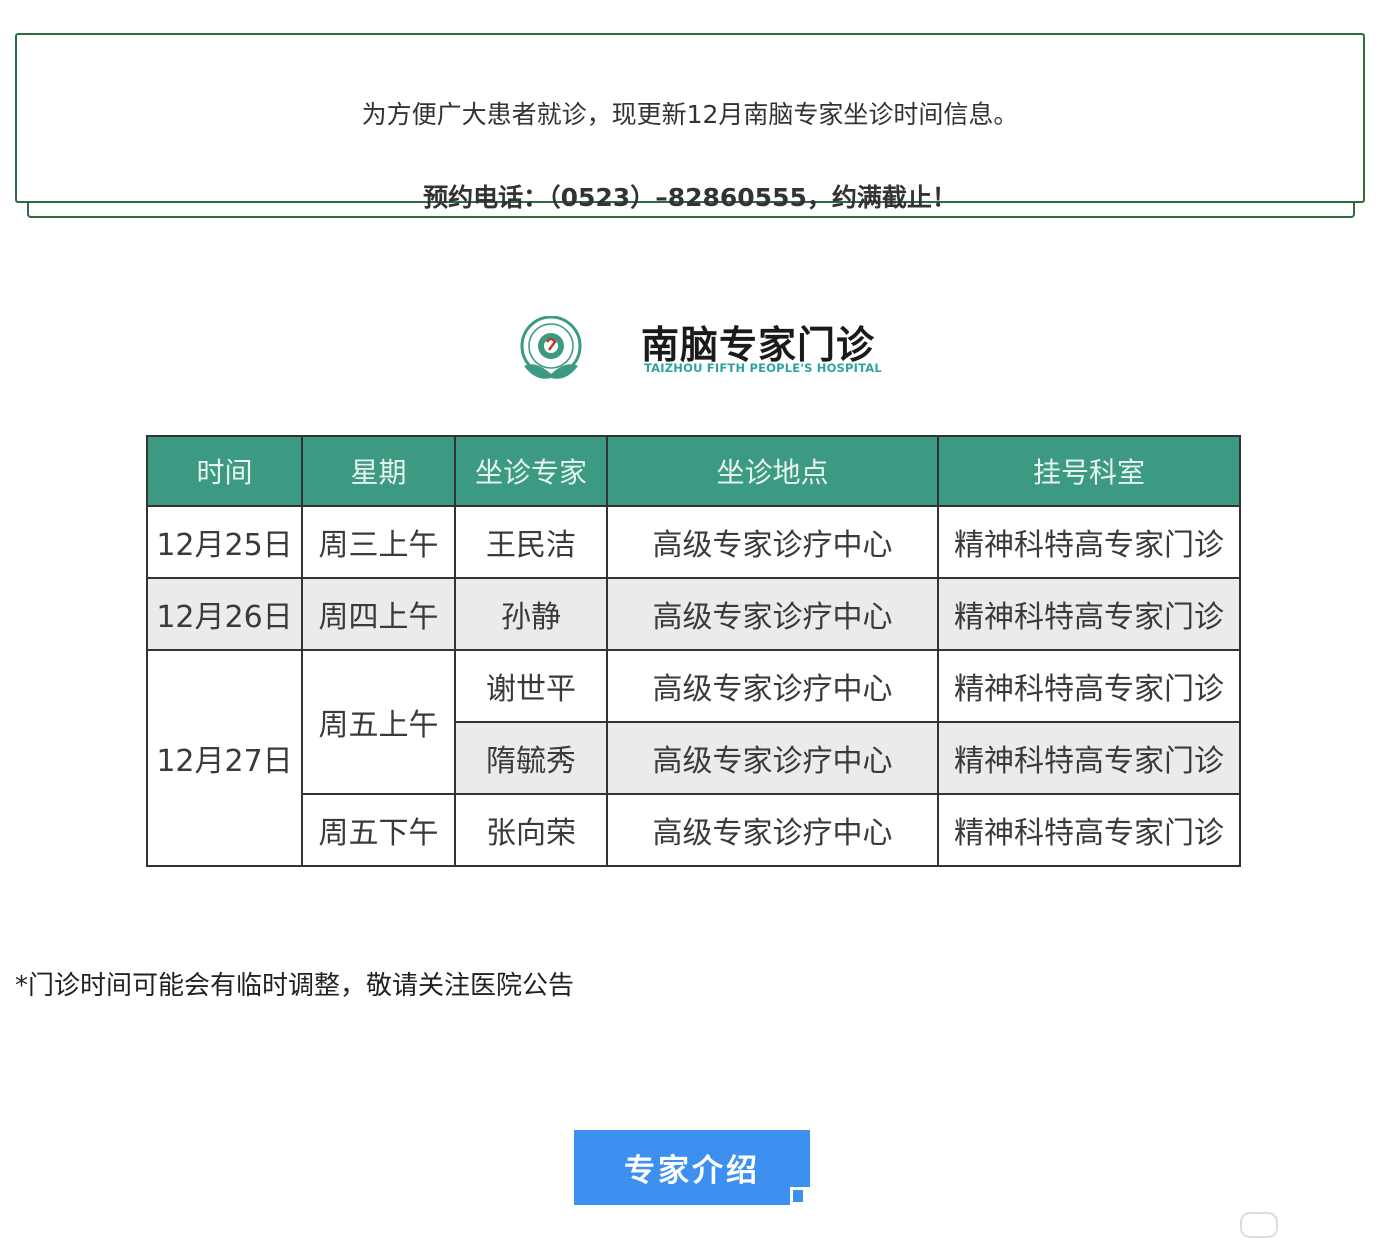  I want to click on cell-date: 12月27日, so click(224, 758).